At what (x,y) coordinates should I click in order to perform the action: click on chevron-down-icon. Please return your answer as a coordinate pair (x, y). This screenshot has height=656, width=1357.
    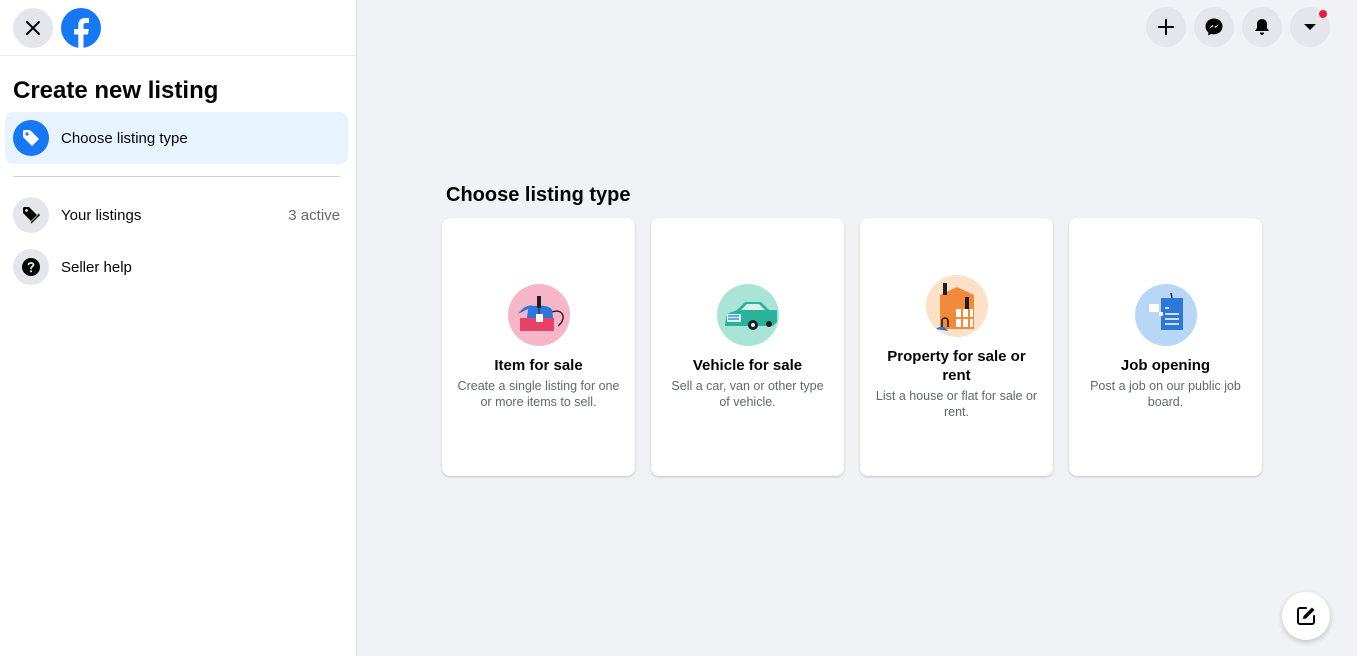
    Looking at the image, I should click on (1310, 27).